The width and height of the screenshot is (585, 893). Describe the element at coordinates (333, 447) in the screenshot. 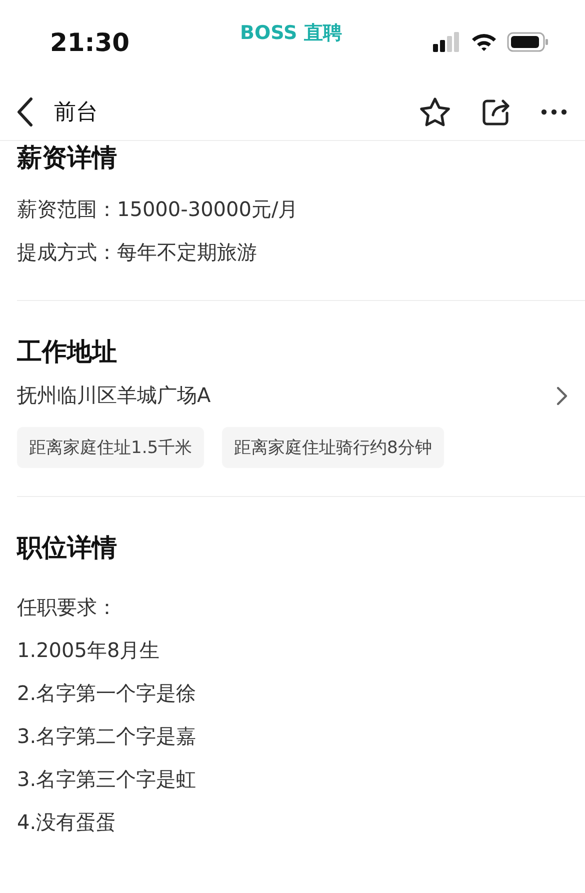

I see `distance-tag: 距离家庭住址骑行约8分钟` at that location.